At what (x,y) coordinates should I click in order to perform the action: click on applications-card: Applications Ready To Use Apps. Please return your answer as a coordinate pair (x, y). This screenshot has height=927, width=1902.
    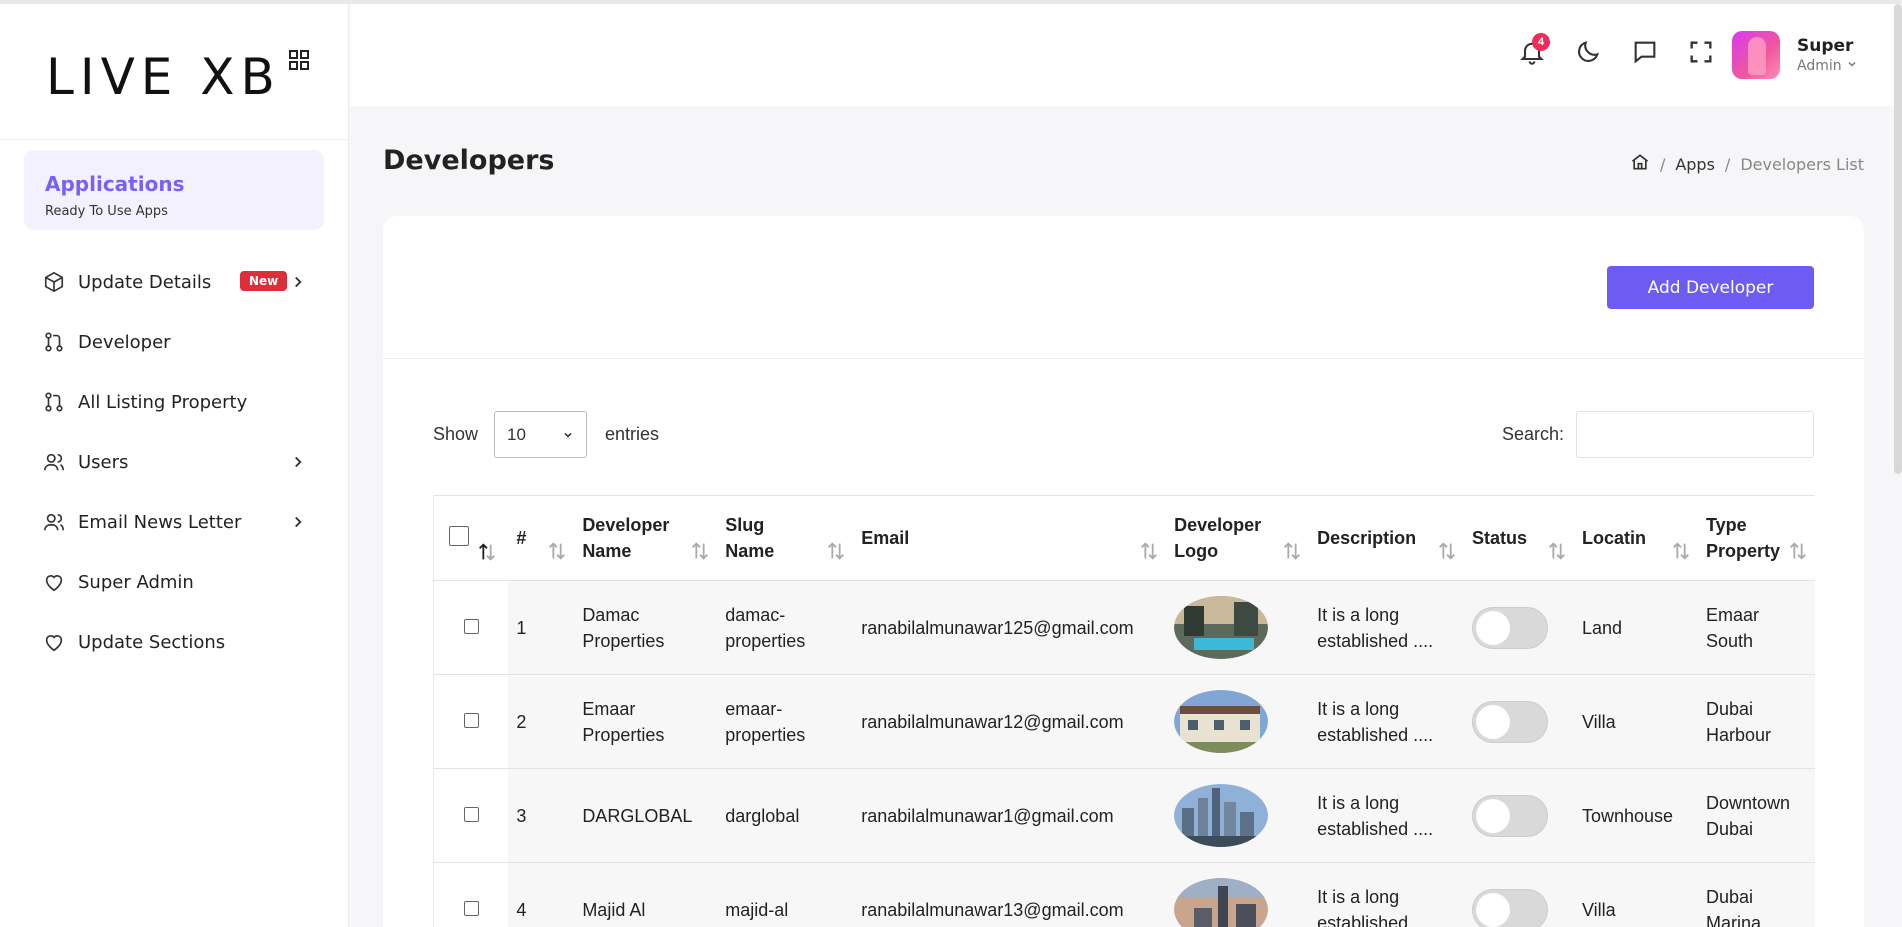
    Looking at the image, I should click on (174, 190).